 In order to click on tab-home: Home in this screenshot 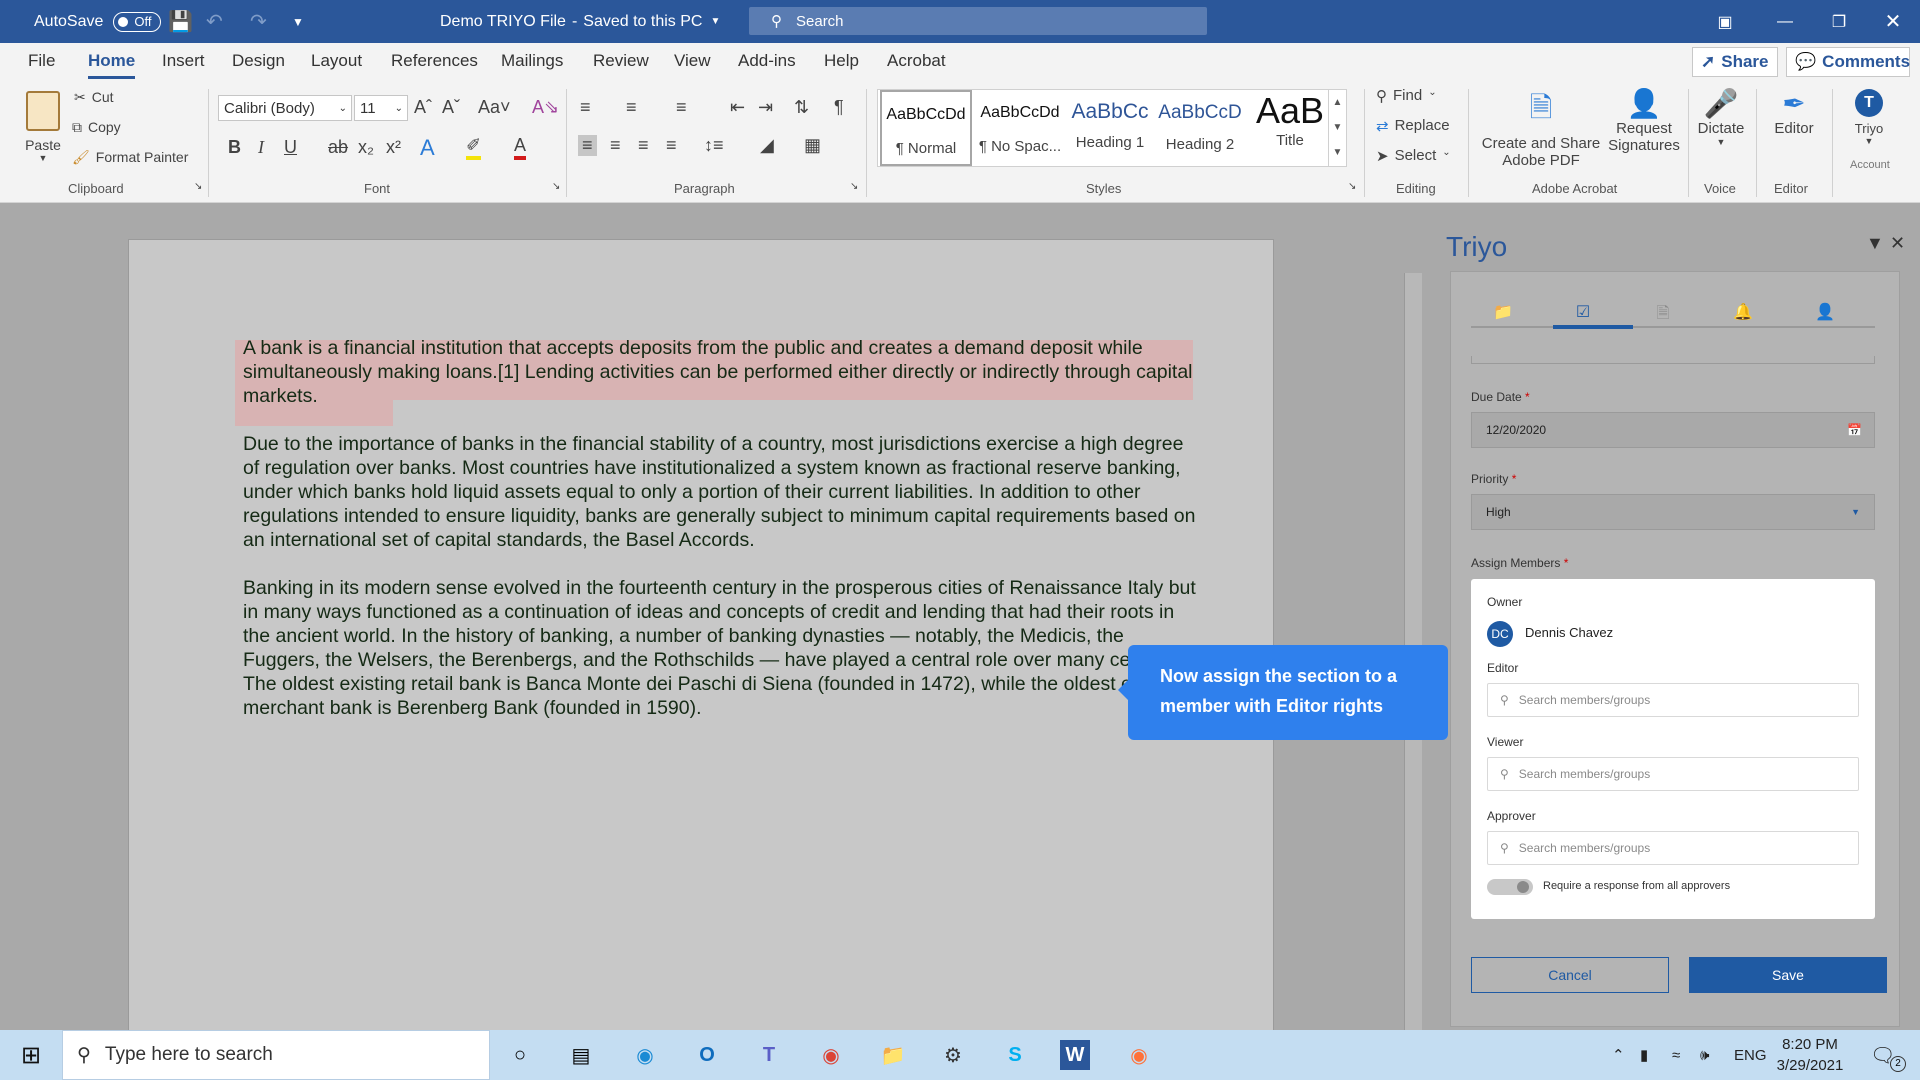, I will do `click(112, 65)`.